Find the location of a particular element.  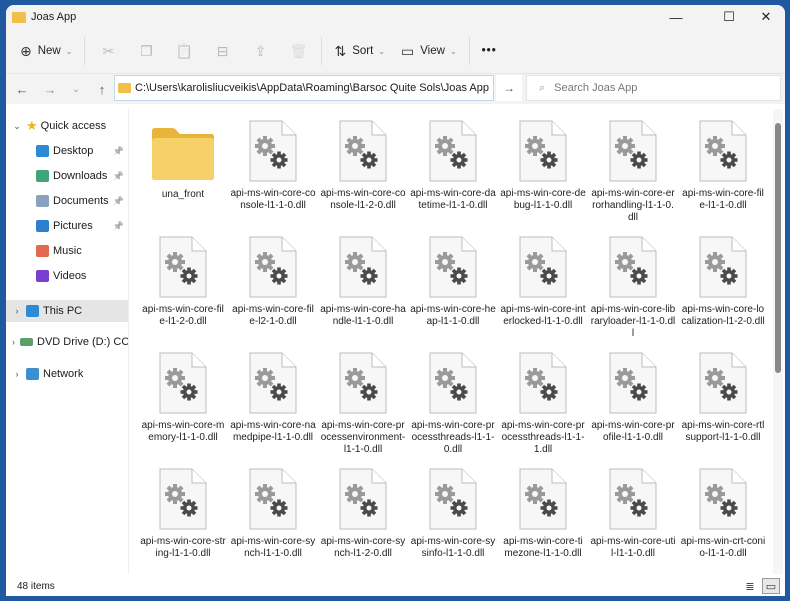

file-item: api-ms-win-core-localization-l1-2-0.dll is located at coordinates (723, 289).